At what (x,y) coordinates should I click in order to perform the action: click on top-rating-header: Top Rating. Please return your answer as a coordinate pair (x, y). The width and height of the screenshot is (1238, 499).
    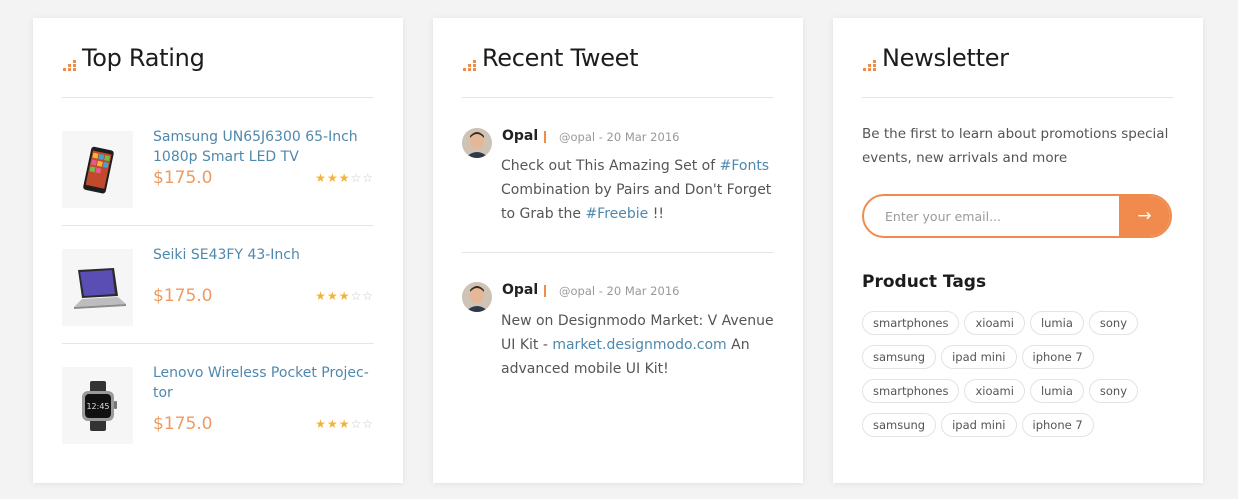
    Looking at the image, I should click on (218, 71).